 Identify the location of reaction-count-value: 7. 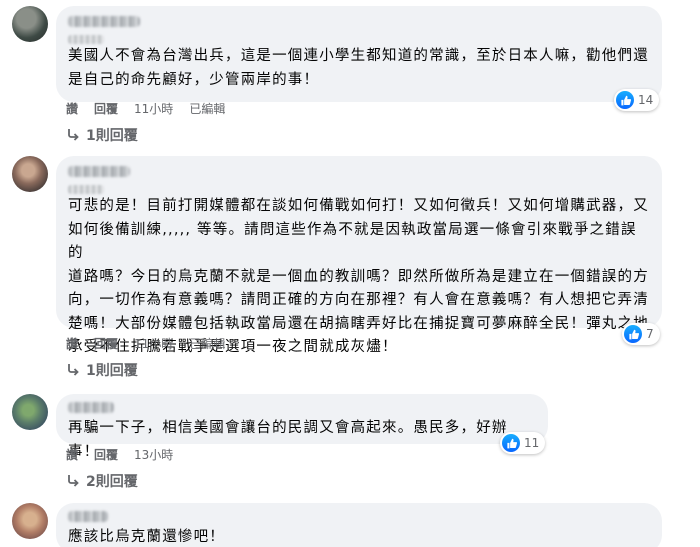
(650, 334).